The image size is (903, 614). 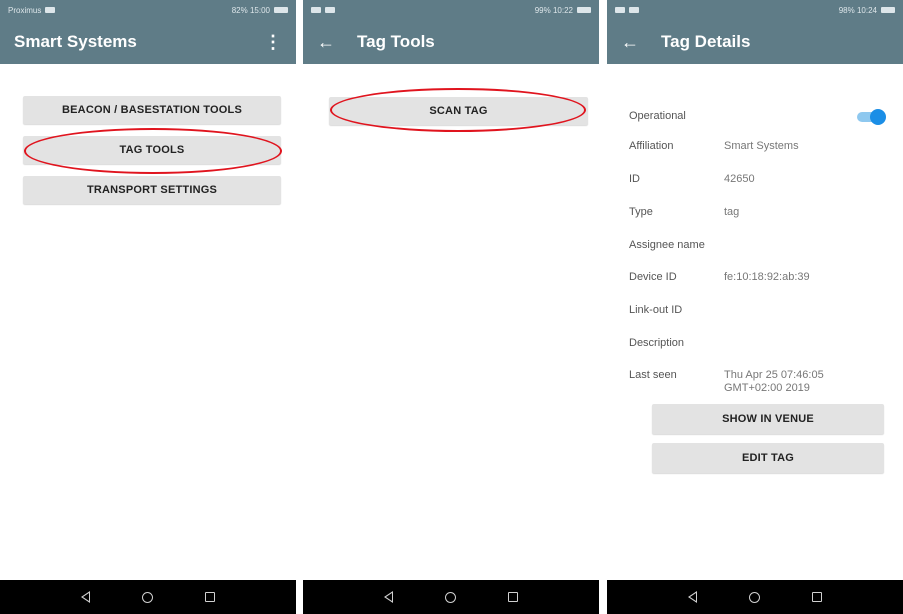 What do you see at coordinates (774, 381) in the screenshot?
I see `detail-value: Thu Apr 25 07:46:05 GMT+02:00 2019` at bounding box center [774, 381].